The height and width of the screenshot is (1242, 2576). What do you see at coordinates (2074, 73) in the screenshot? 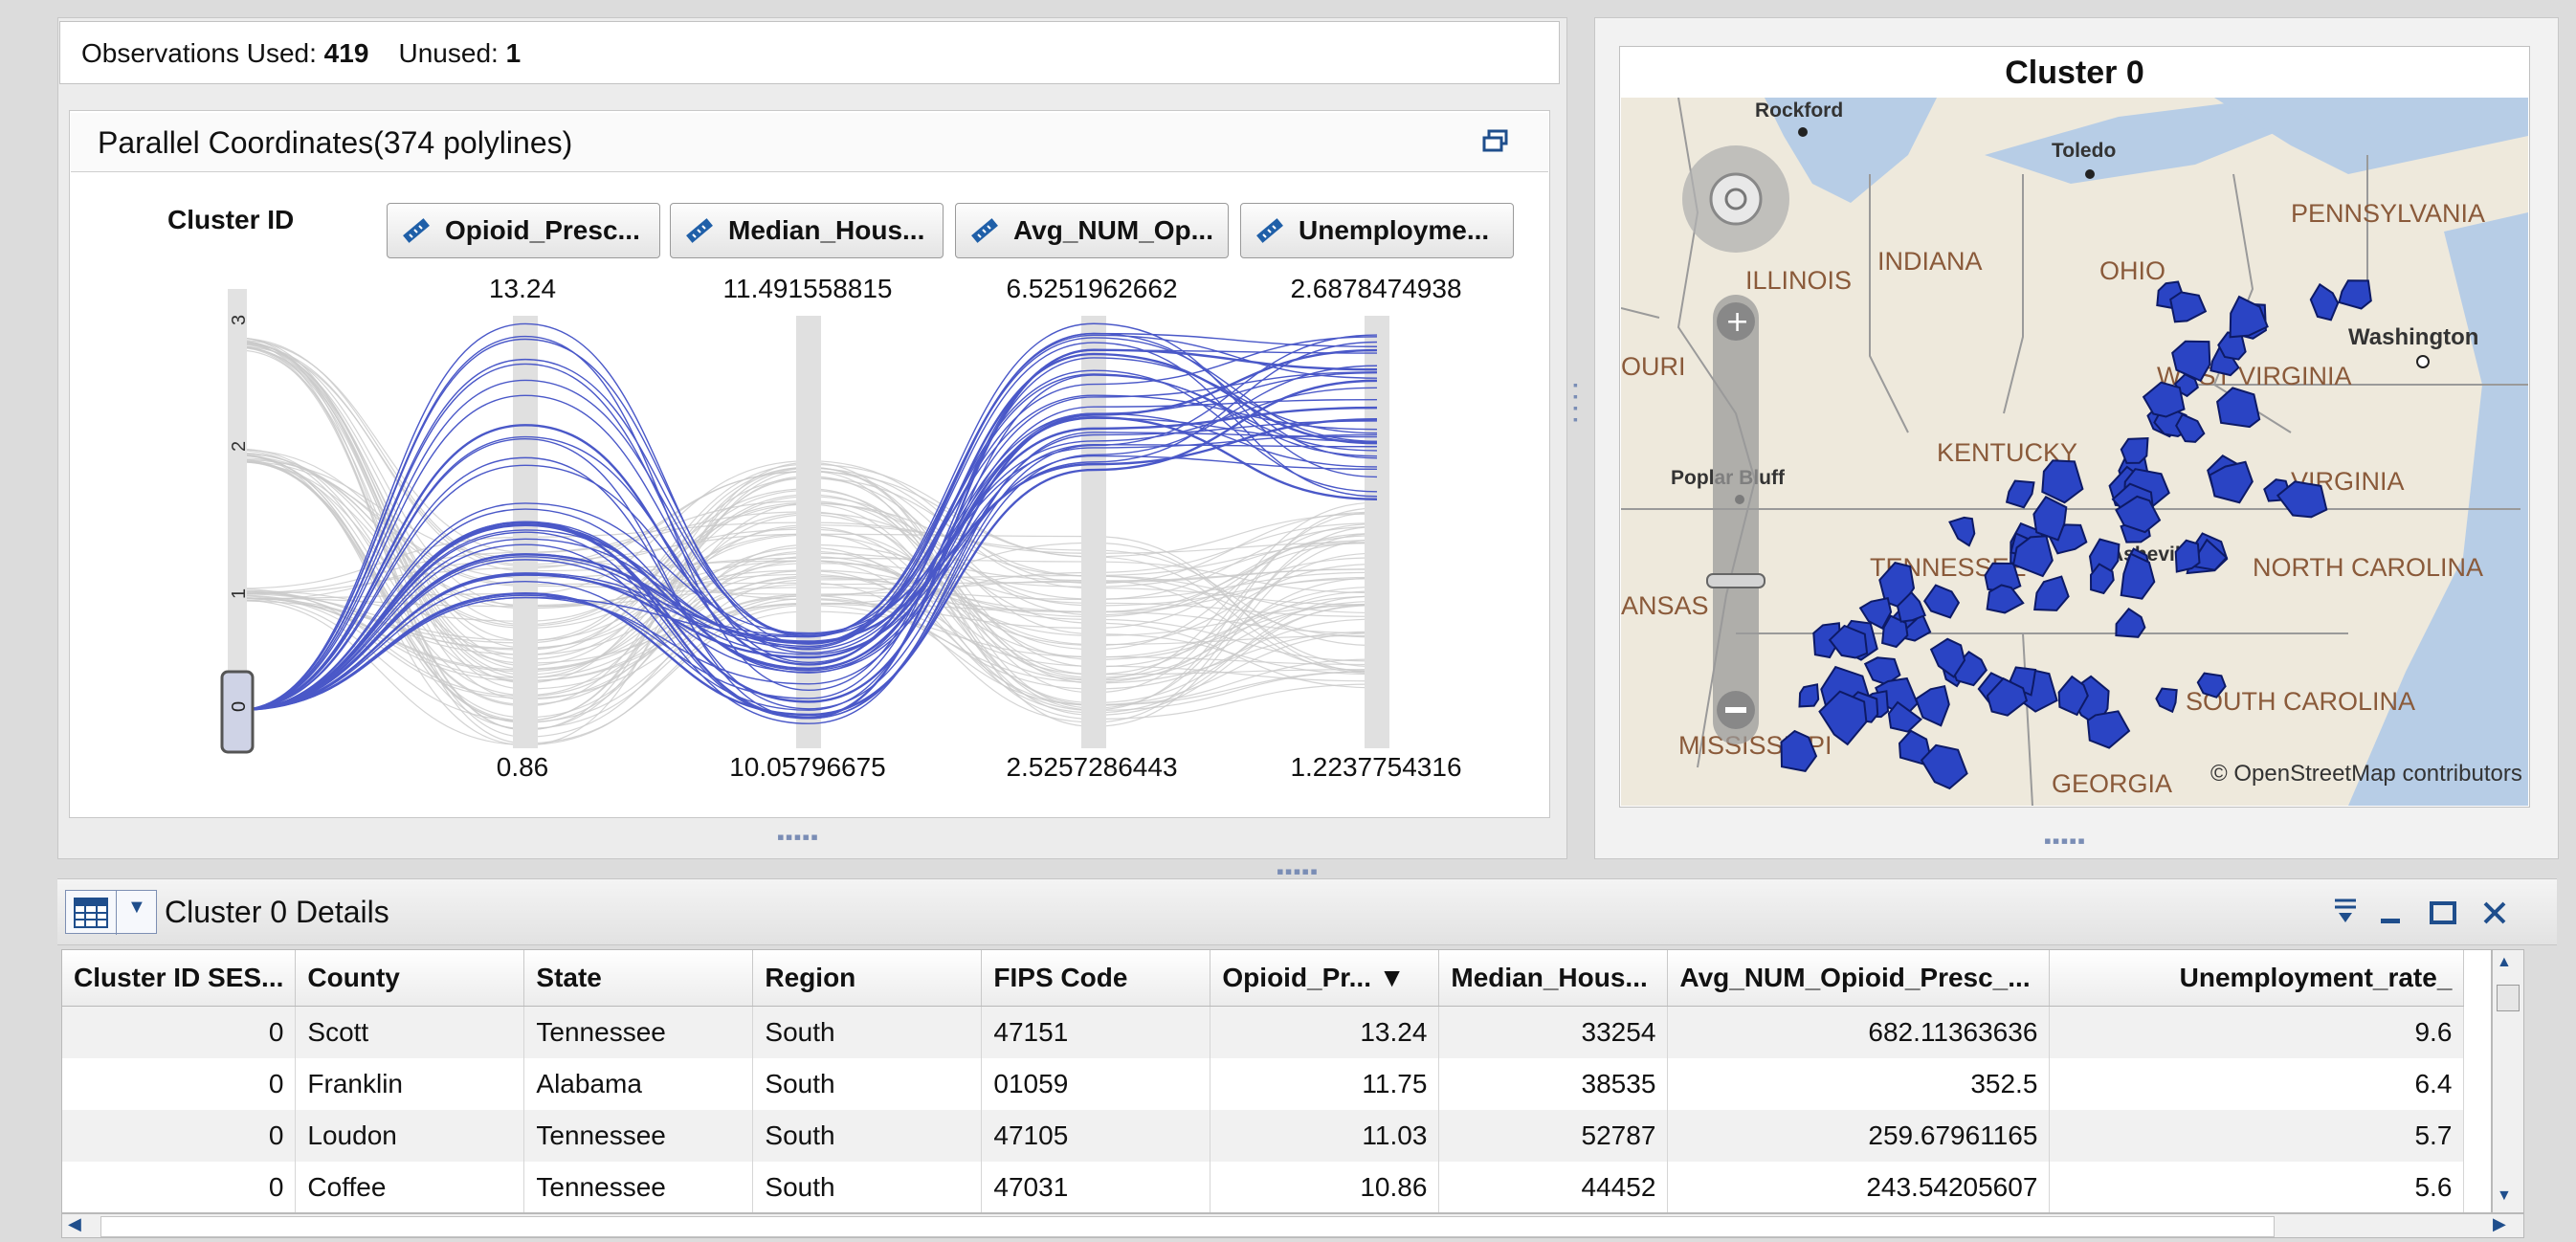
I see `map-title: Cluster 0` at bounding box center [2074, 73].